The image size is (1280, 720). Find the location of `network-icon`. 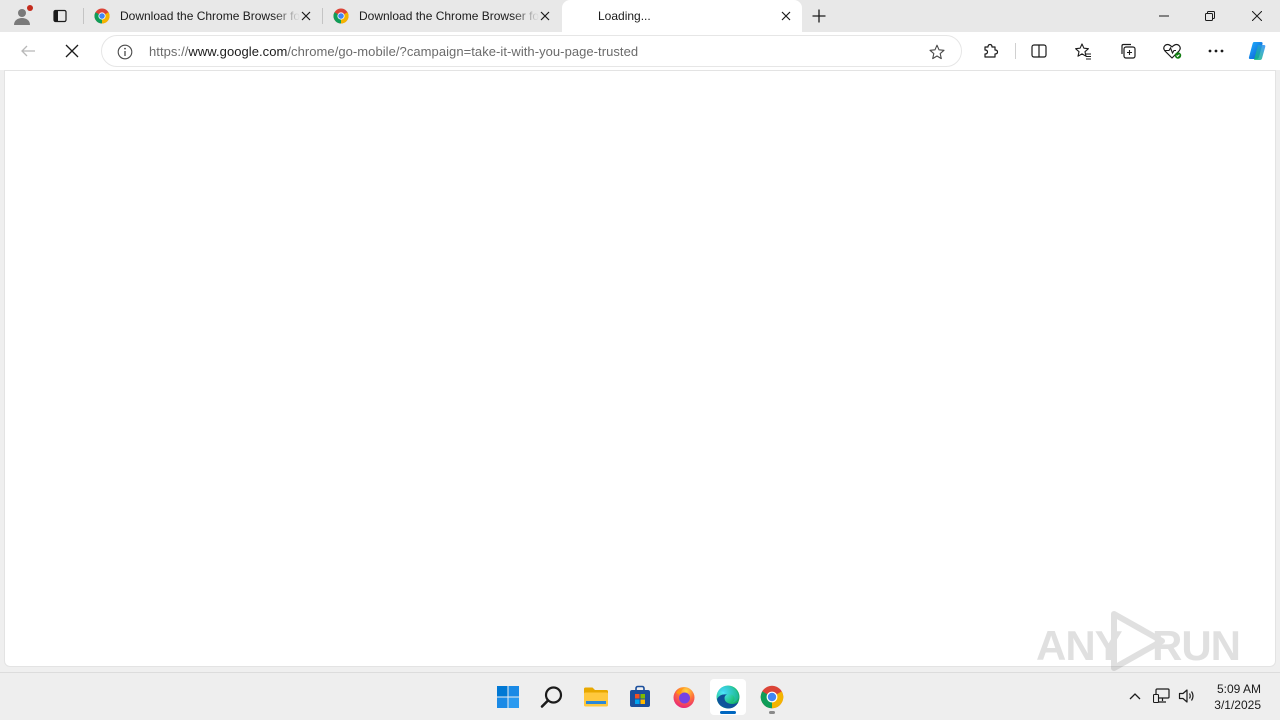

network-icon is located at coordinates (1161, 696).